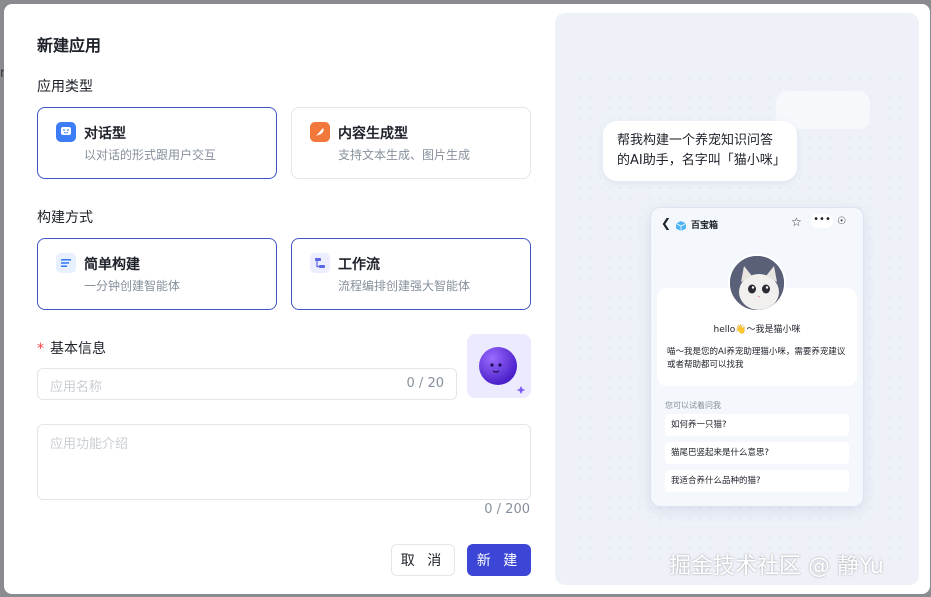 This screenshot has height=597, width=931. I want to click on cat-avatar, so click(757, 283).